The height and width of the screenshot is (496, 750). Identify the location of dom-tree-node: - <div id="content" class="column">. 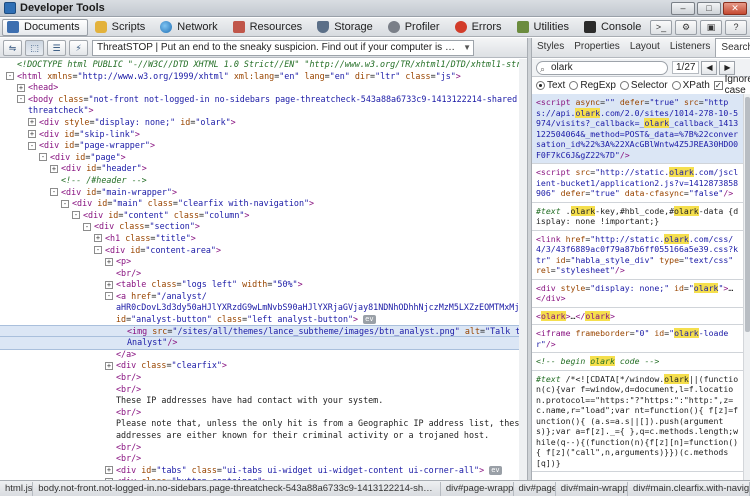
(263, 216).